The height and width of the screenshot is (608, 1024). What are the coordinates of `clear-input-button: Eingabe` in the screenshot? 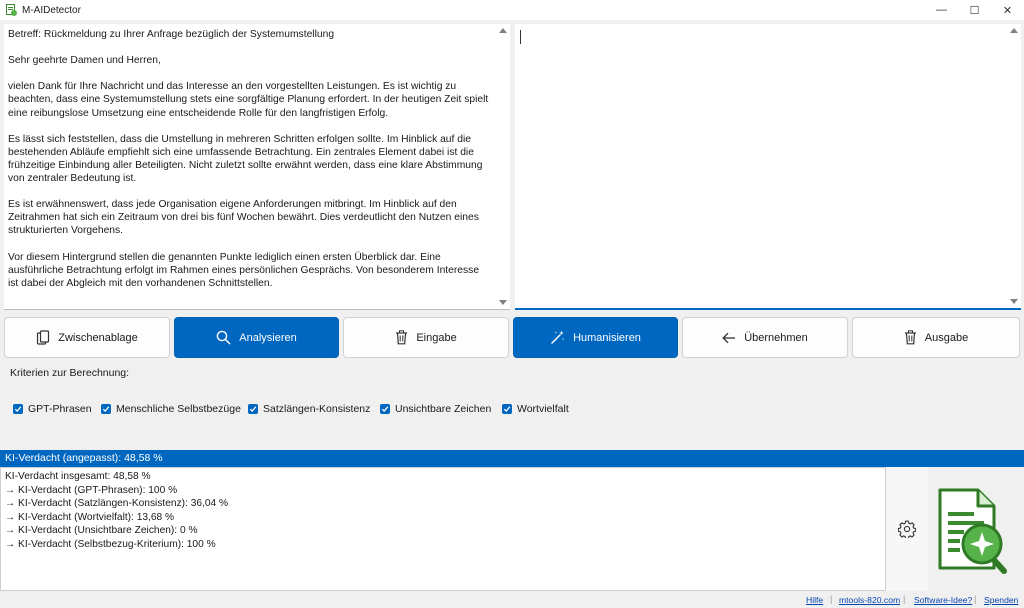 It's located at (426, 337).